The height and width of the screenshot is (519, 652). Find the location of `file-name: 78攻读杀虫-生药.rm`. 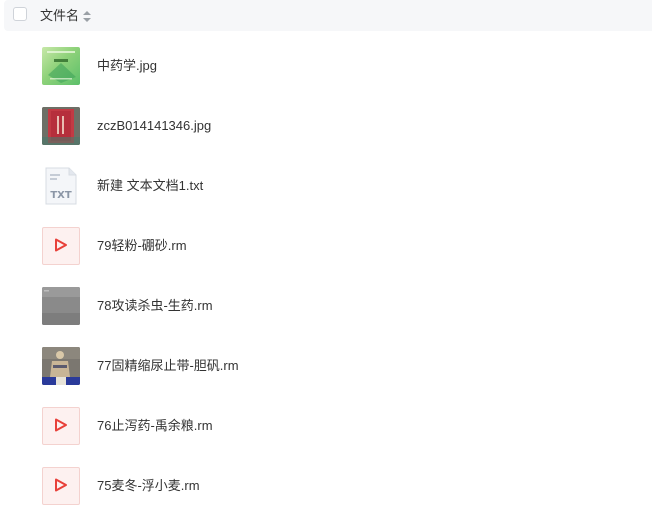

file-name: 78攻读杀虫-生药.rm is located at coordinates (155, 306).